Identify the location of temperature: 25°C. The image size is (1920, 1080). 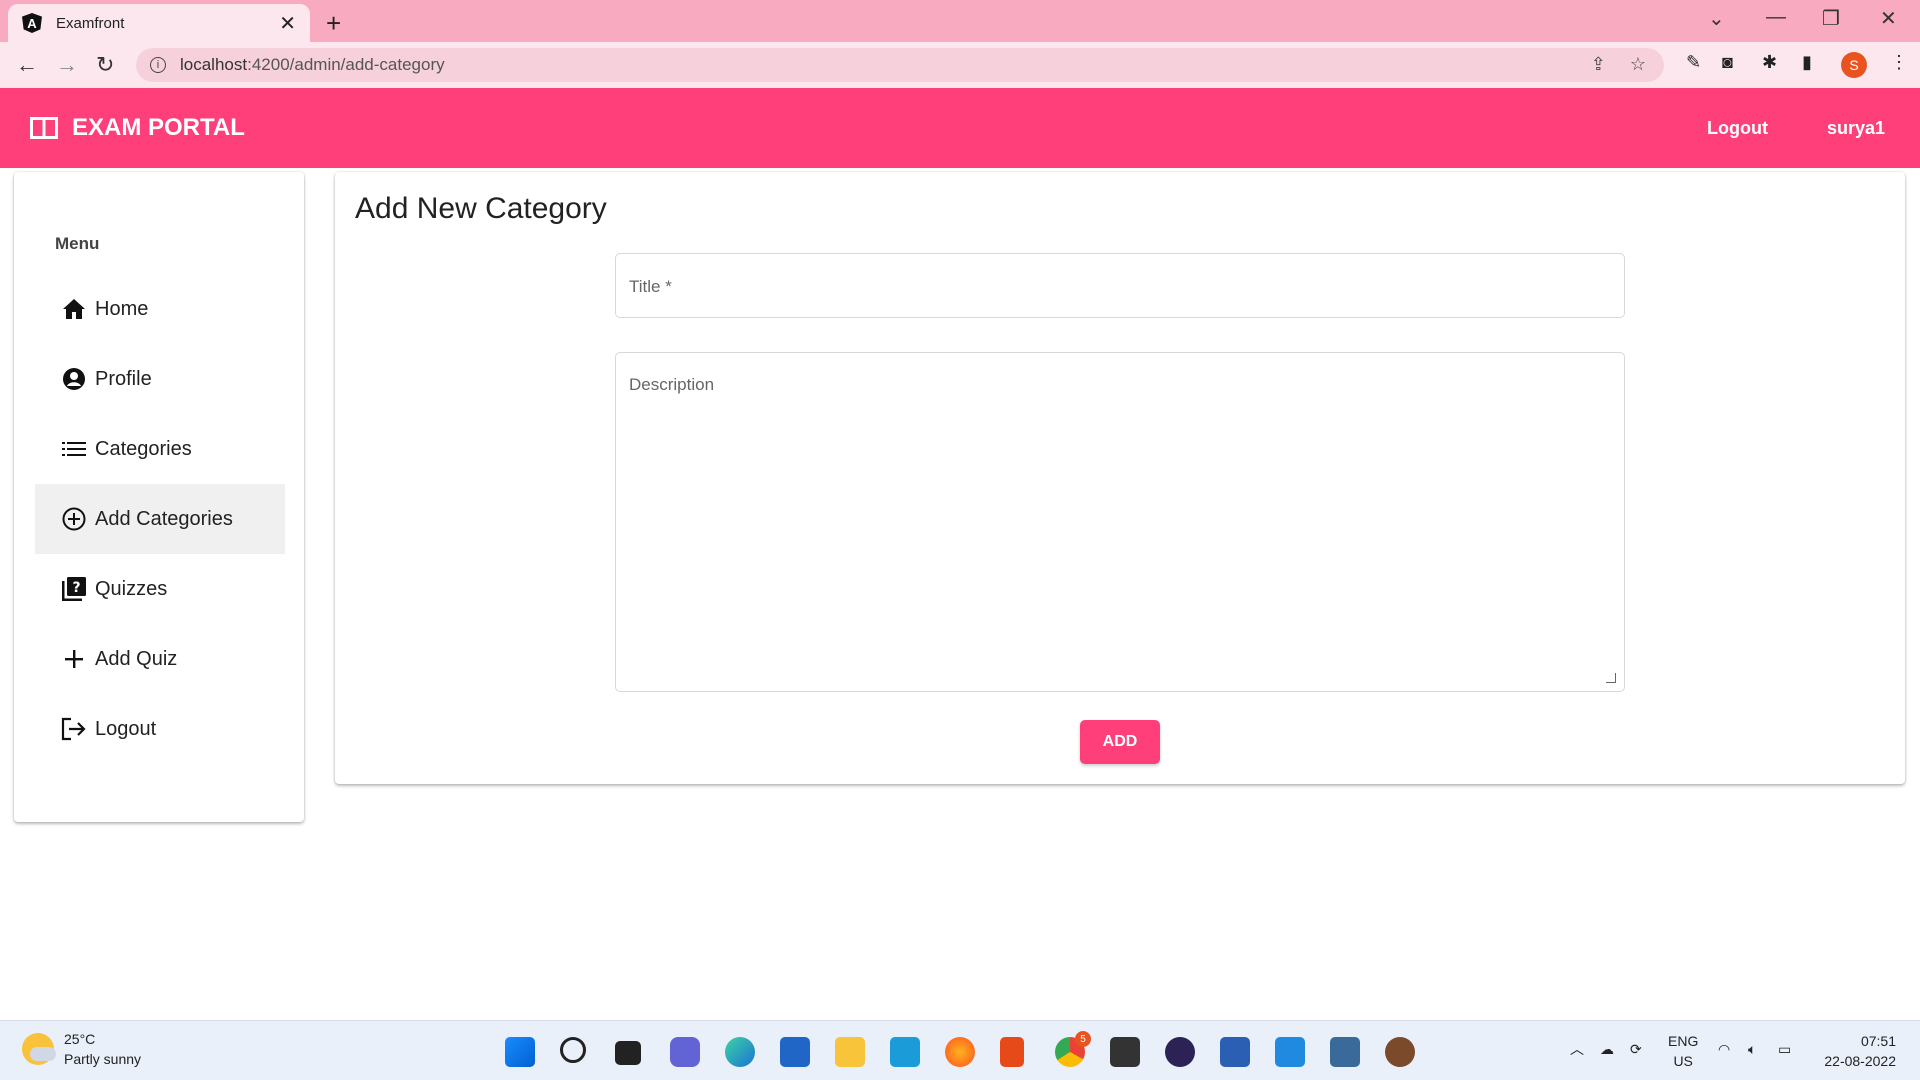
(80, 1039).